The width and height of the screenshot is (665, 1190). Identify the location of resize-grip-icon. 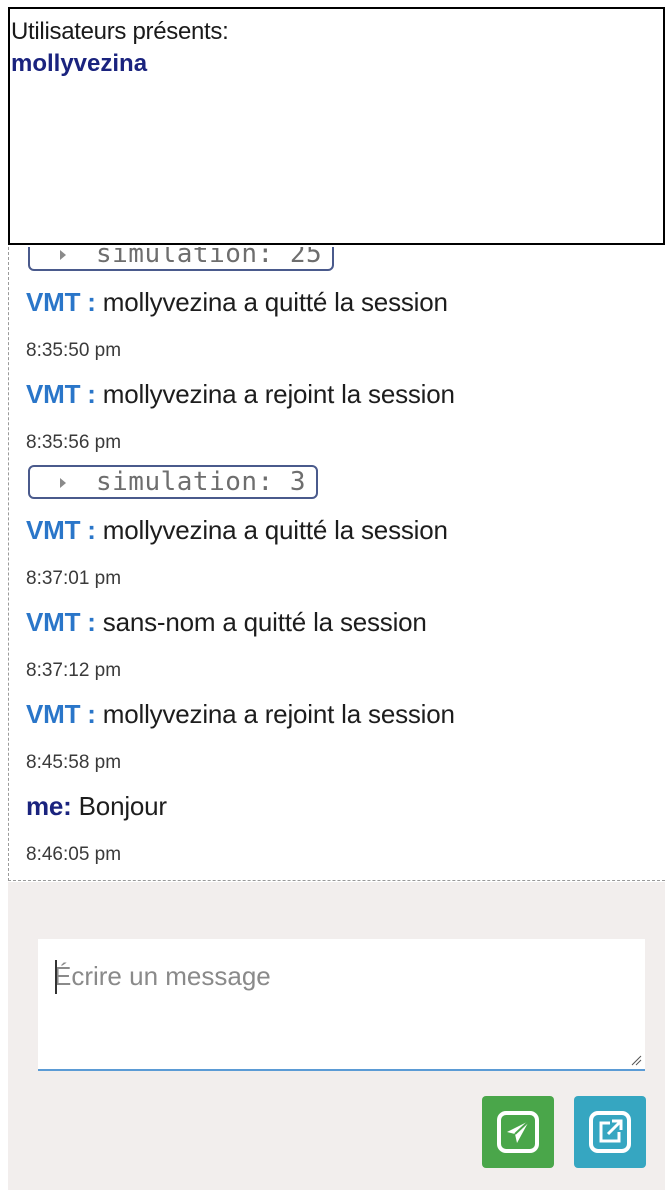
(636, 1060).